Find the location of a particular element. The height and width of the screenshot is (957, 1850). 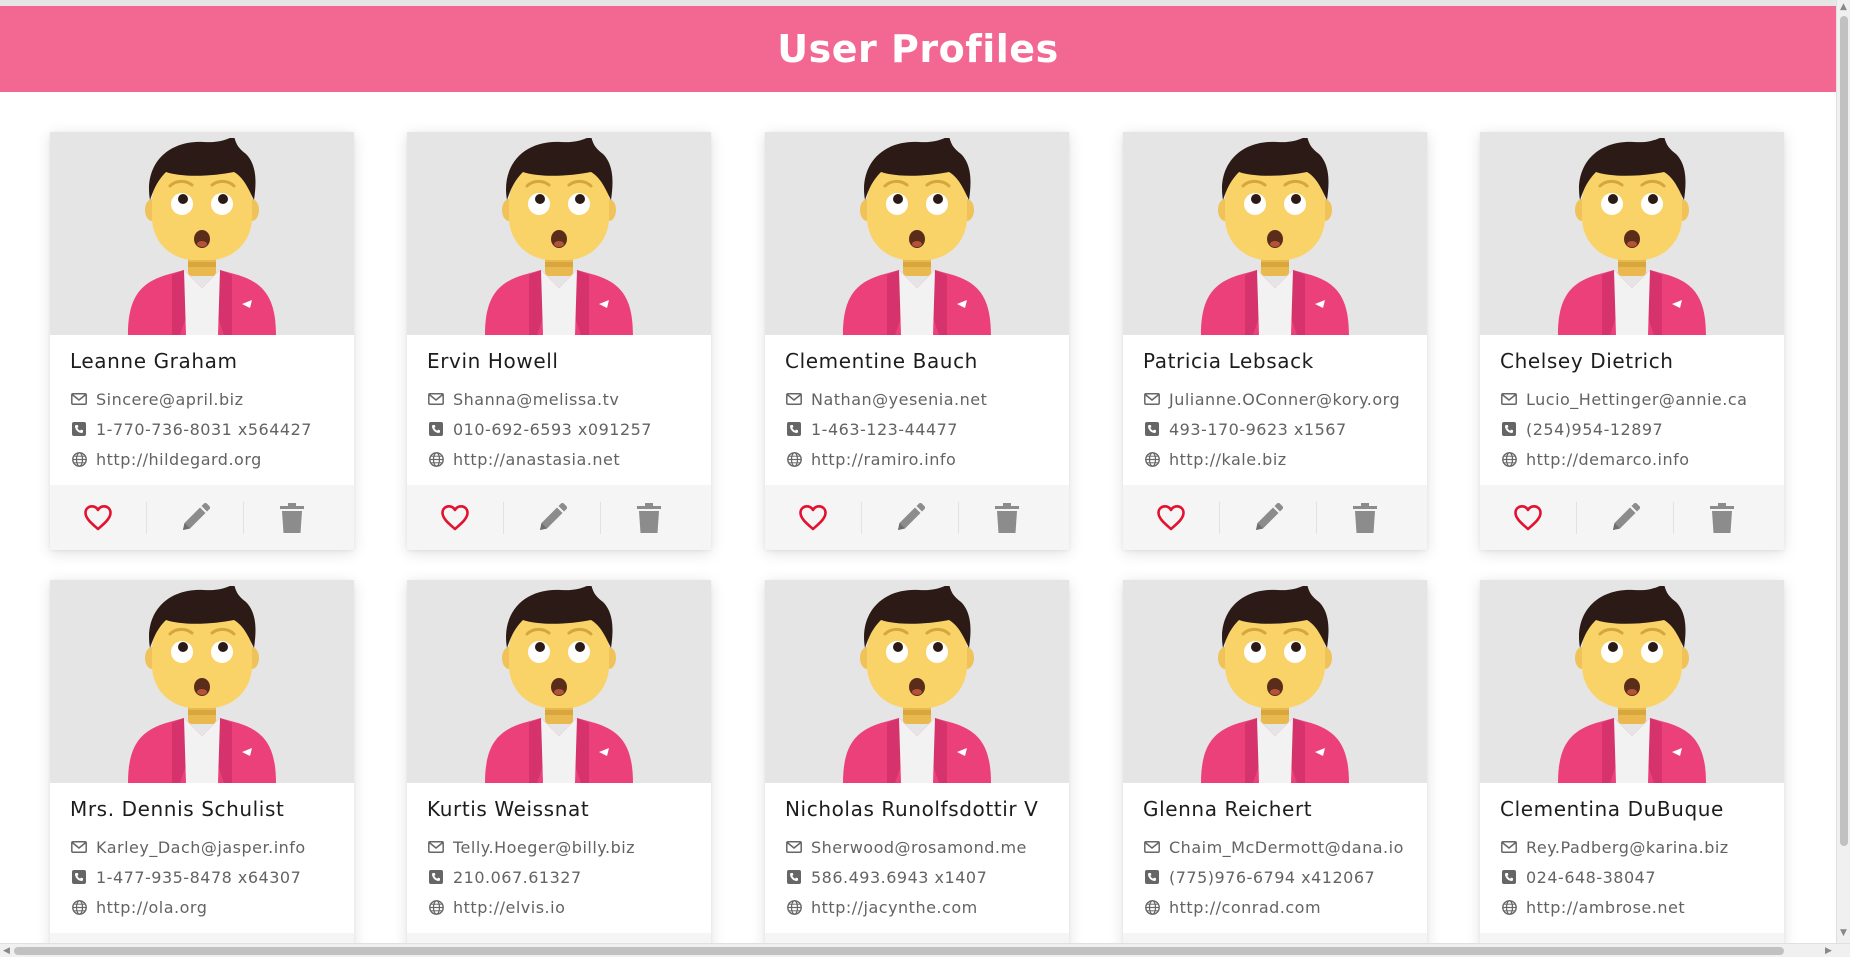

website-row: http://kale.biz is located at coordinates (1215, 459).